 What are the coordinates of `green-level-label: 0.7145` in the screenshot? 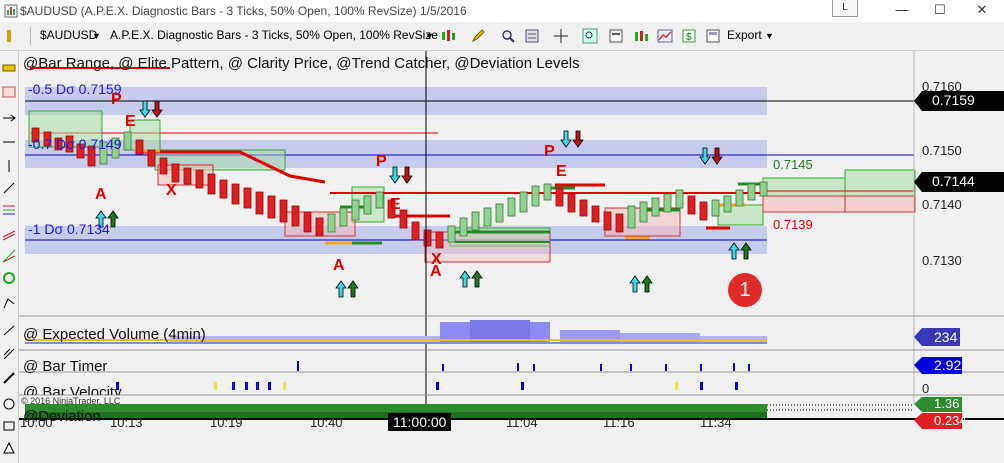 It's located at (793, 164).